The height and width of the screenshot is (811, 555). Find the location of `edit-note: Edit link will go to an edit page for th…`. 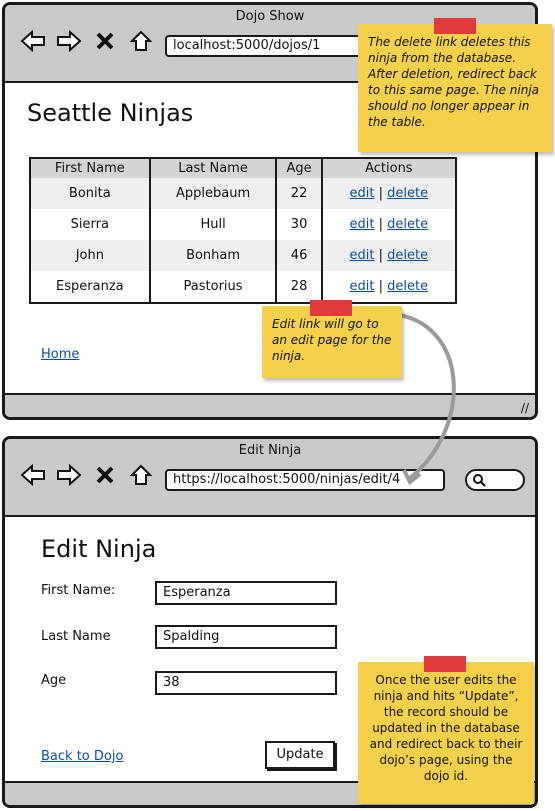

edit-note: Edit link will go to an edit page for th… is located at coordinates (332, 339).